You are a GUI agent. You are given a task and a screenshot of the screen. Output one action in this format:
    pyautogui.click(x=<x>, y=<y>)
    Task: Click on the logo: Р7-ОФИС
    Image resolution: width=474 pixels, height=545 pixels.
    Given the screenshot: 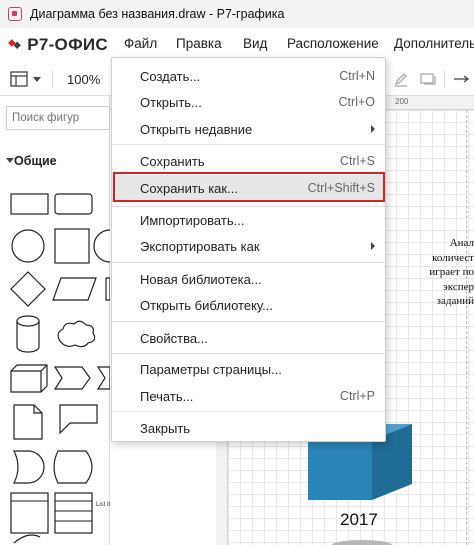 What is the action you would take?
    pyautogui.click(x=58, y=45)
    